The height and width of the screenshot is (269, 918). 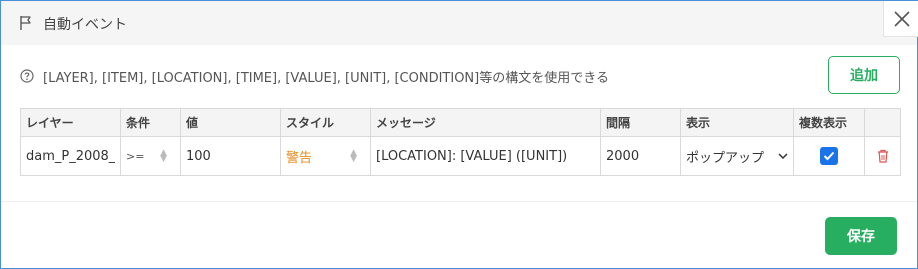 What do you see at coordinates (70, 122) in the screenshot?
I see `header-layer: レイヤー` at bounding box center [70, 122].